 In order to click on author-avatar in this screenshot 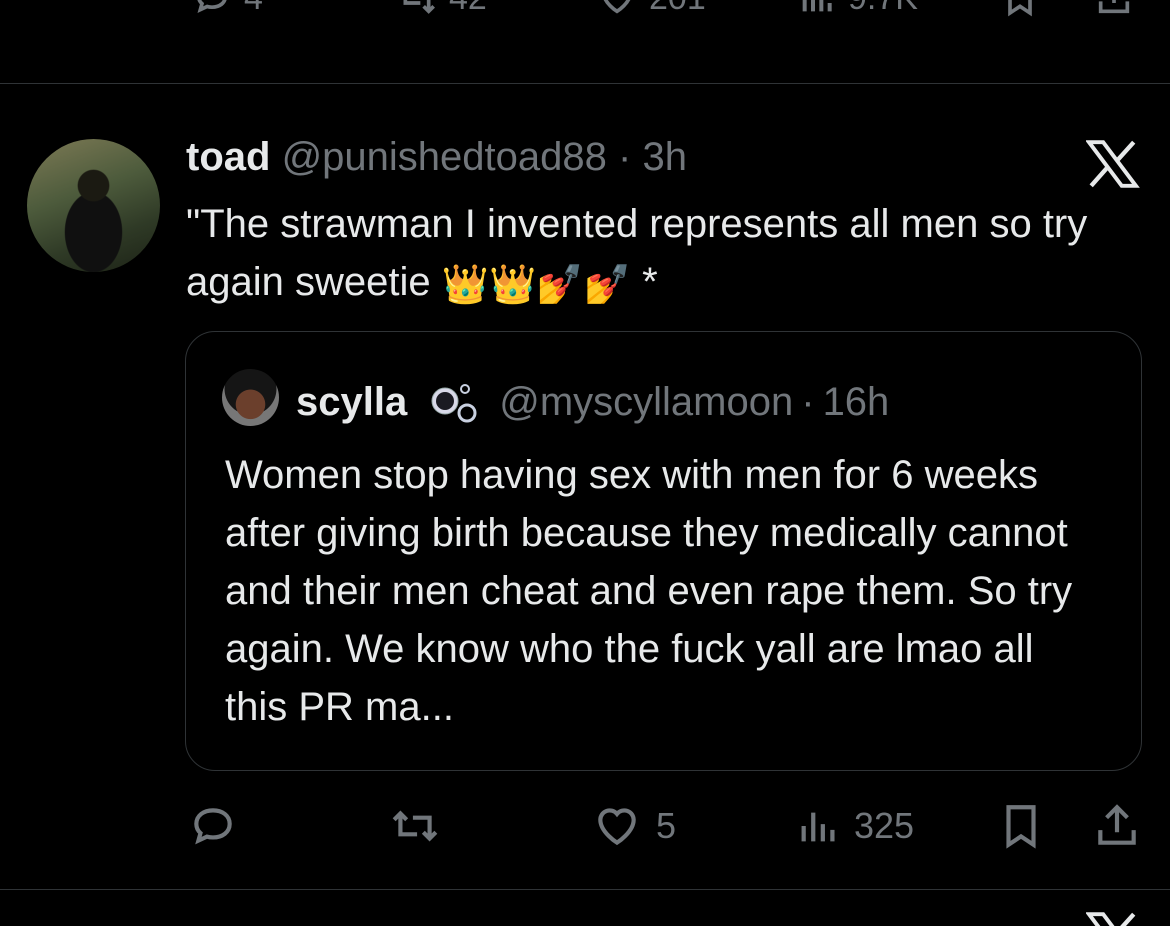, I will do `click(93, 205)`.